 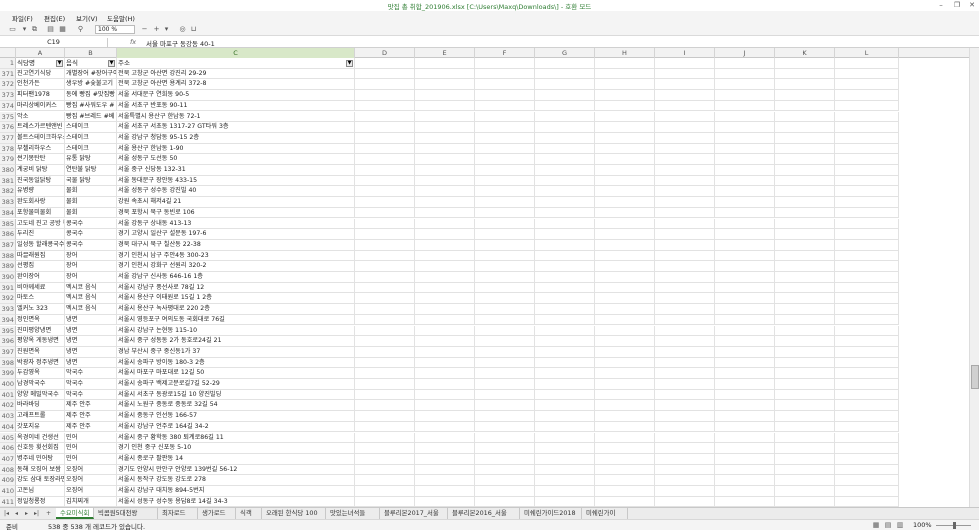 I want to click on find-icon: ⚲, so click(x=80, y=29).